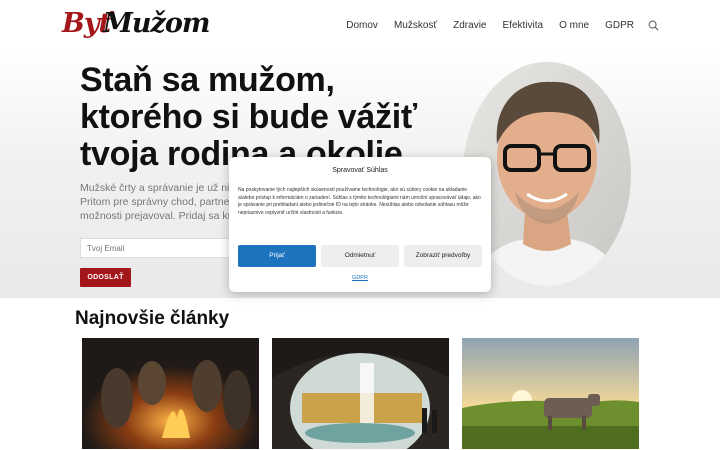  What do you see at coordinates (277, 256) in the screenshot?
I see `accept-button: Prijať` at bounding box center [277, 256].